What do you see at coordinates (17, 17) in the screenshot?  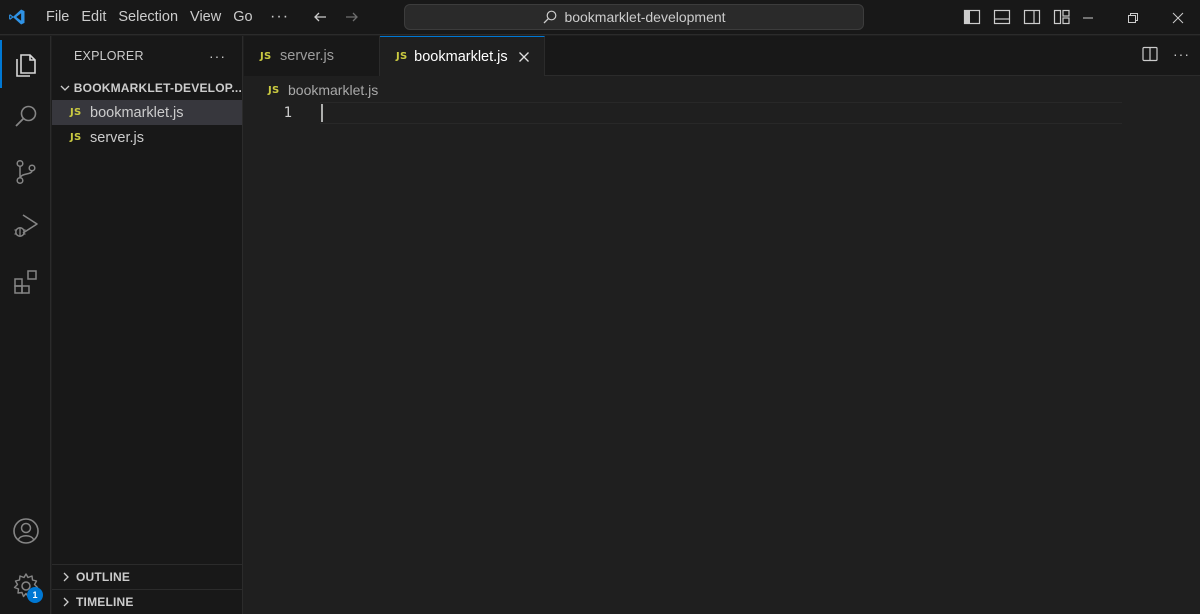 I see `vscode-logo-icon` at bounding box center [17, 17].